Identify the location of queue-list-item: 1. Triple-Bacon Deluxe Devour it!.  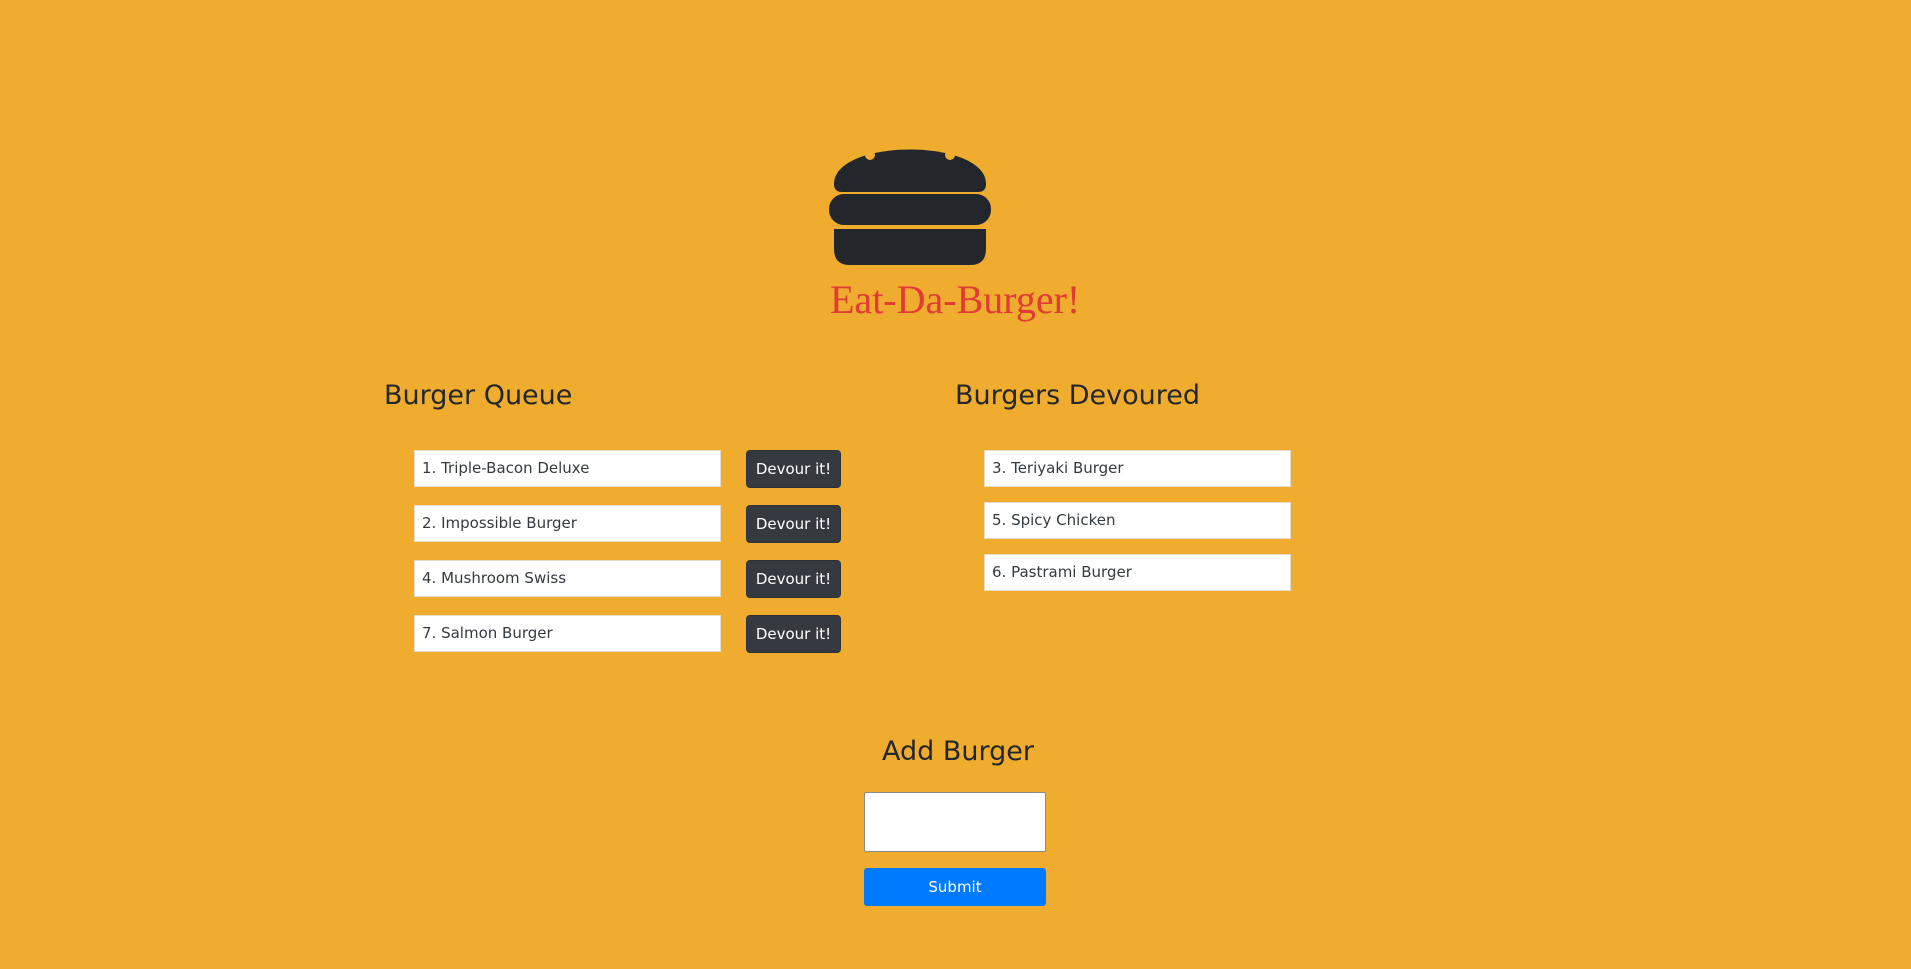
(627, 468).